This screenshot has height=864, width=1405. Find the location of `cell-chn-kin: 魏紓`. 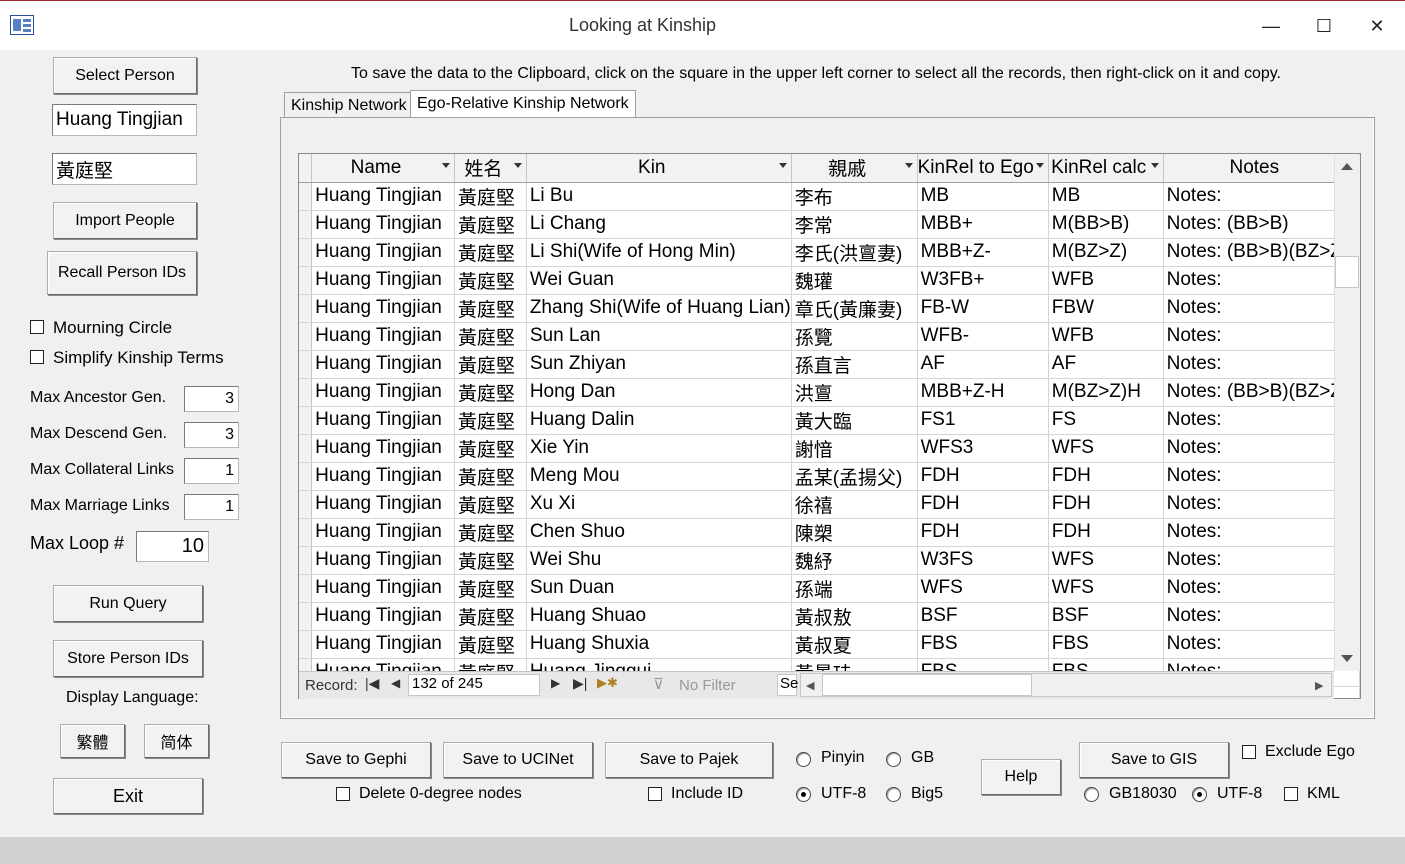

cell-chn-kin: 魏紓 is located at coordinates (854, 560).